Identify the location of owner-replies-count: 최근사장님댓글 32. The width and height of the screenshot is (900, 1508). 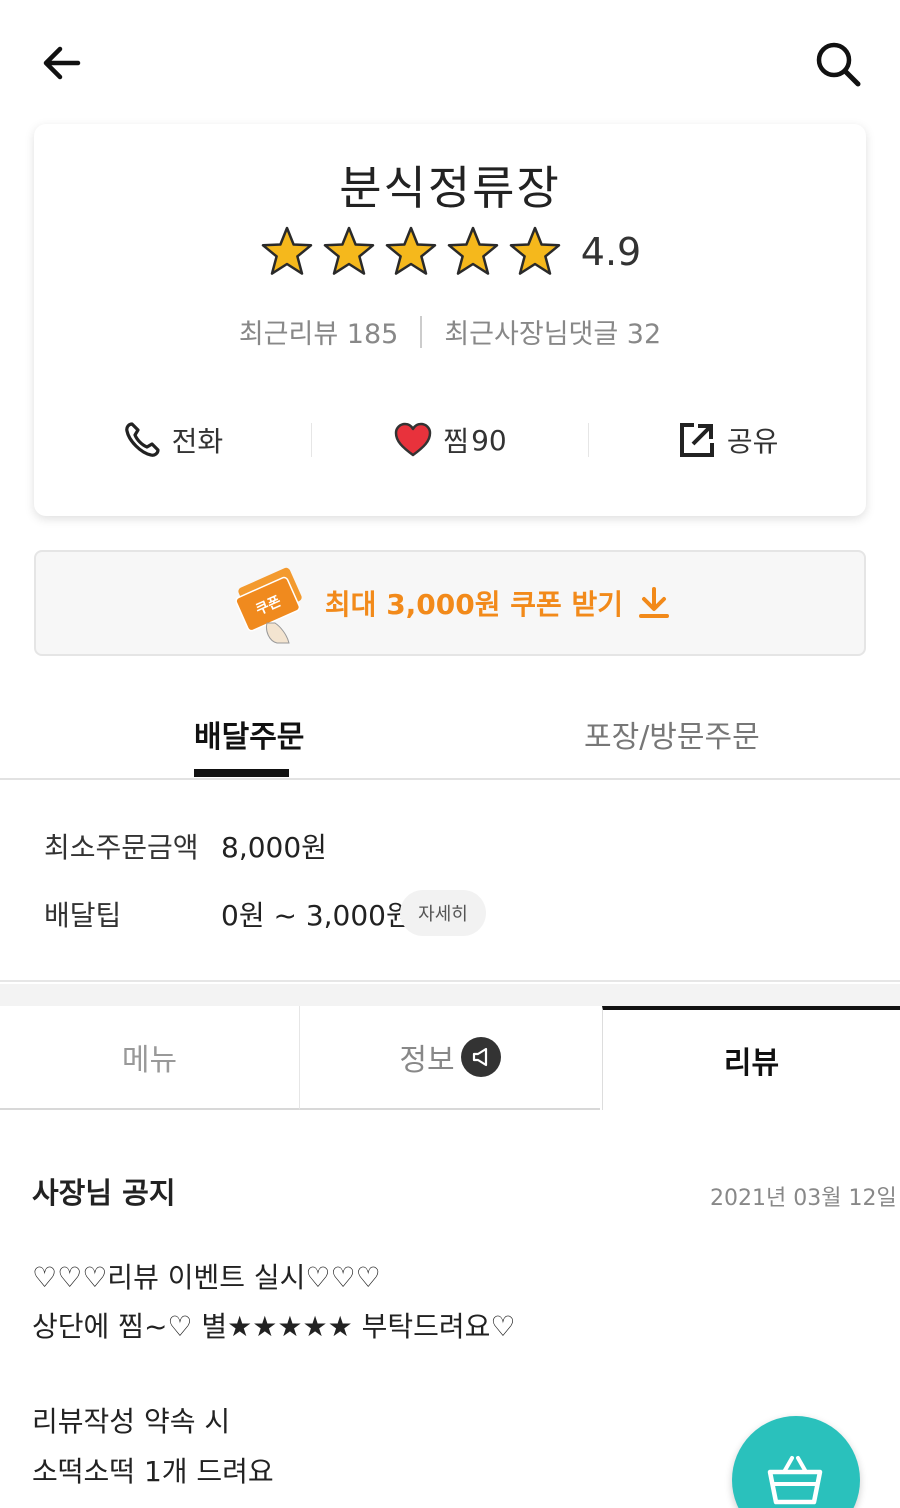
(552, 331).